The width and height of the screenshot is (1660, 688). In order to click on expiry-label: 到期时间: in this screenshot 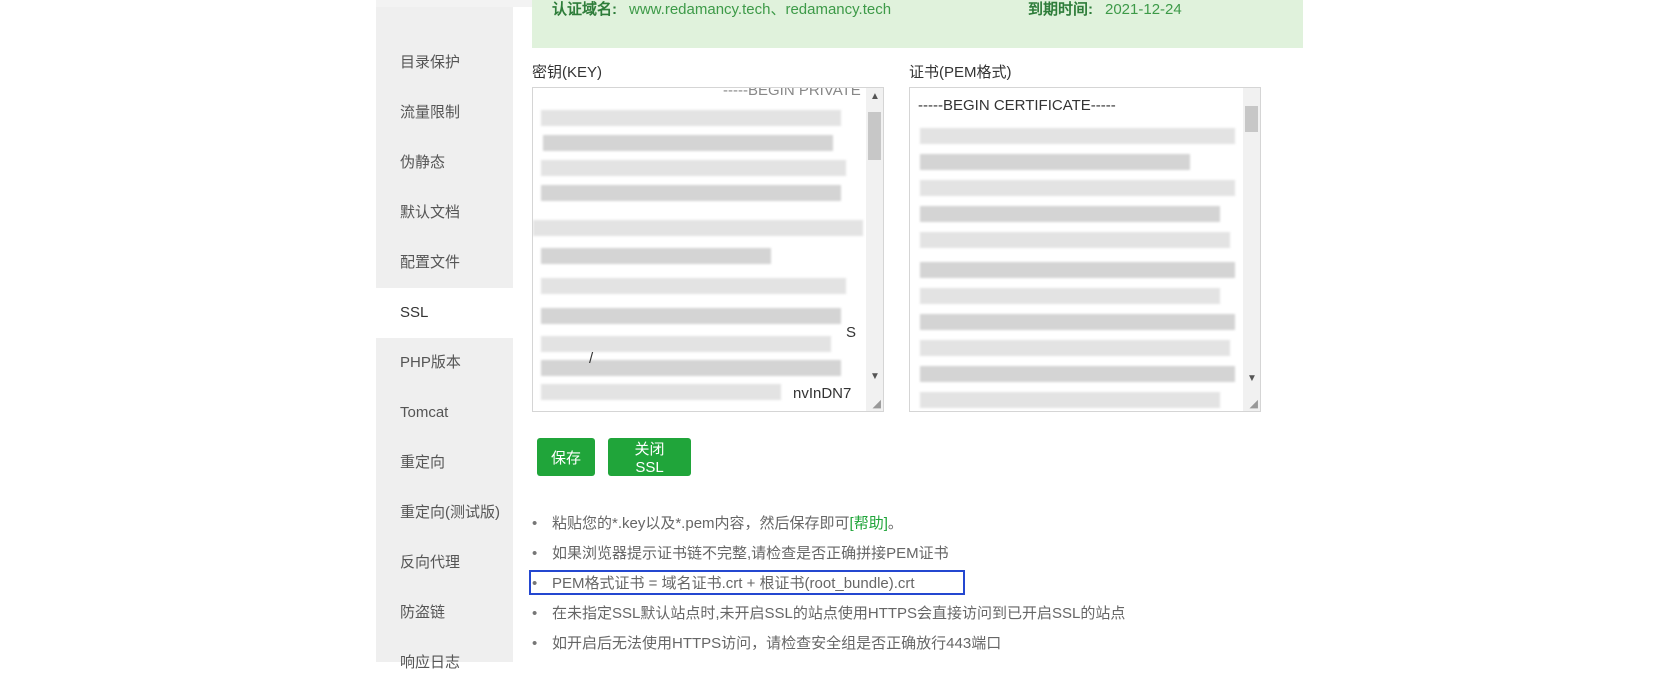, I will do `click(1060, 9)`.